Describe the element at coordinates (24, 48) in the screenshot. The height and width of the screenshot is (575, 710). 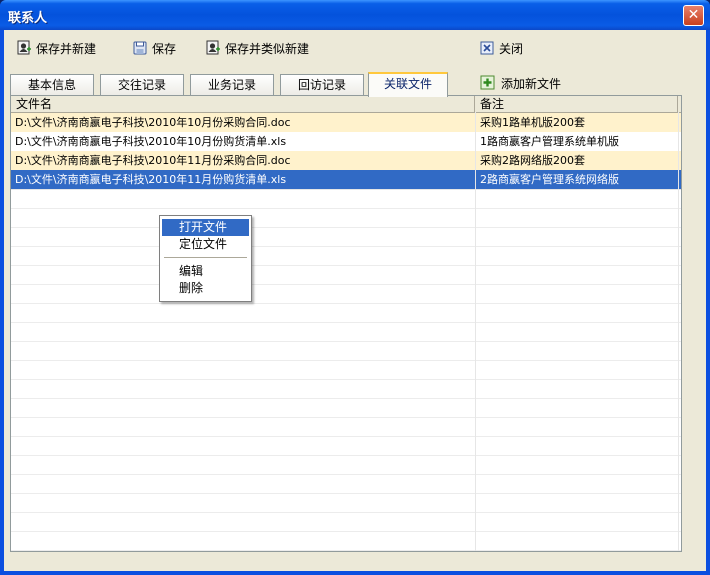
I see `contact-save-new-icon` at that location.